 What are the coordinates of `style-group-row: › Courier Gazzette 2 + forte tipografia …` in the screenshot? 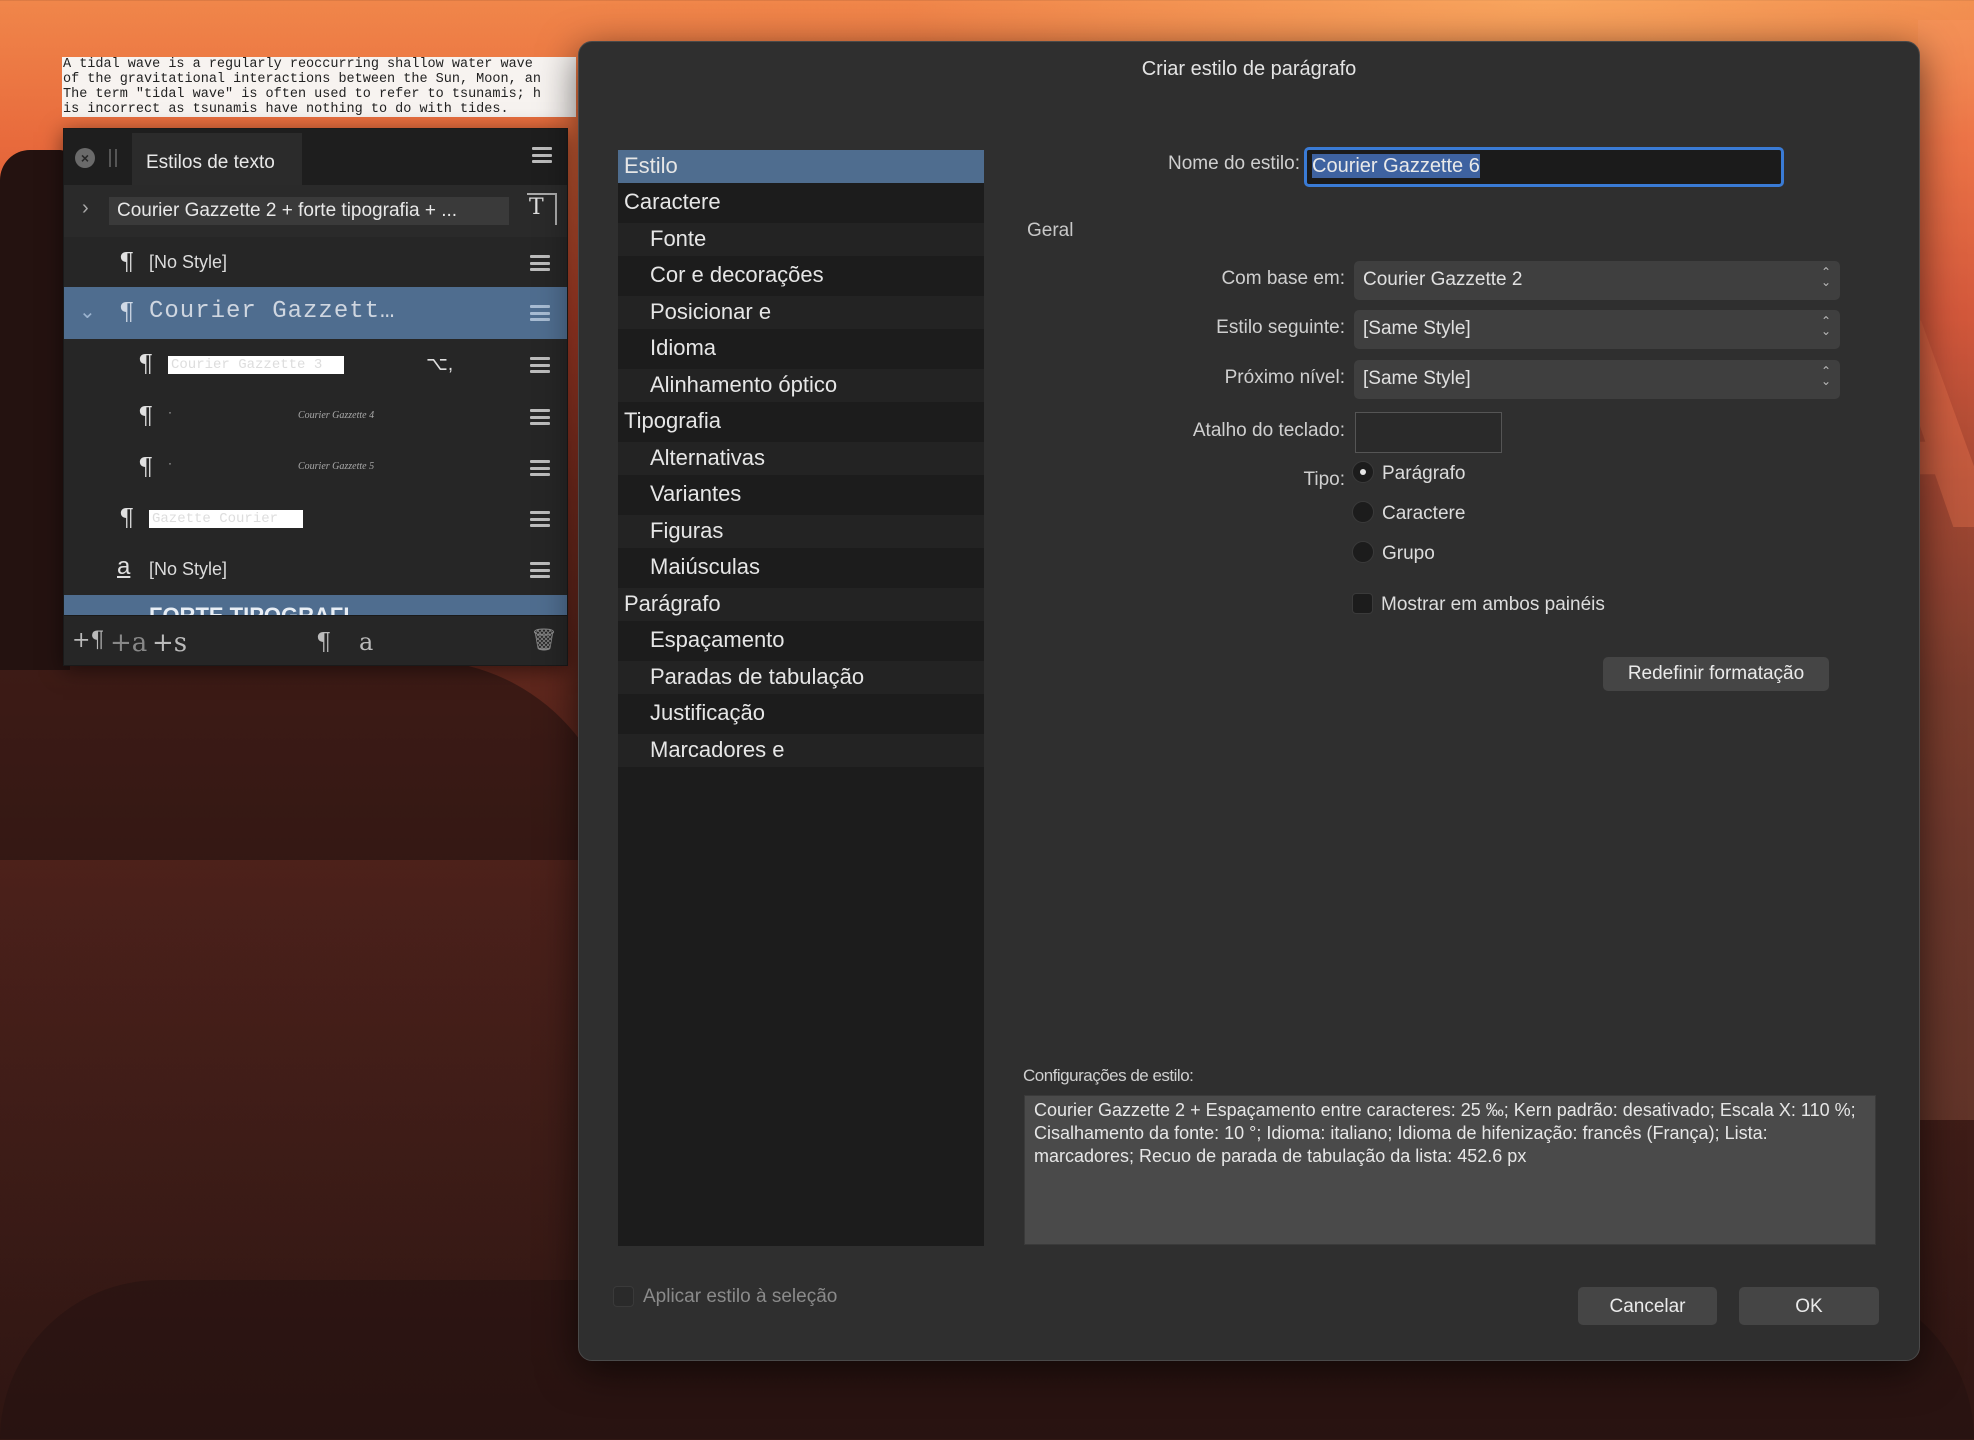 It's located at (315, 211).